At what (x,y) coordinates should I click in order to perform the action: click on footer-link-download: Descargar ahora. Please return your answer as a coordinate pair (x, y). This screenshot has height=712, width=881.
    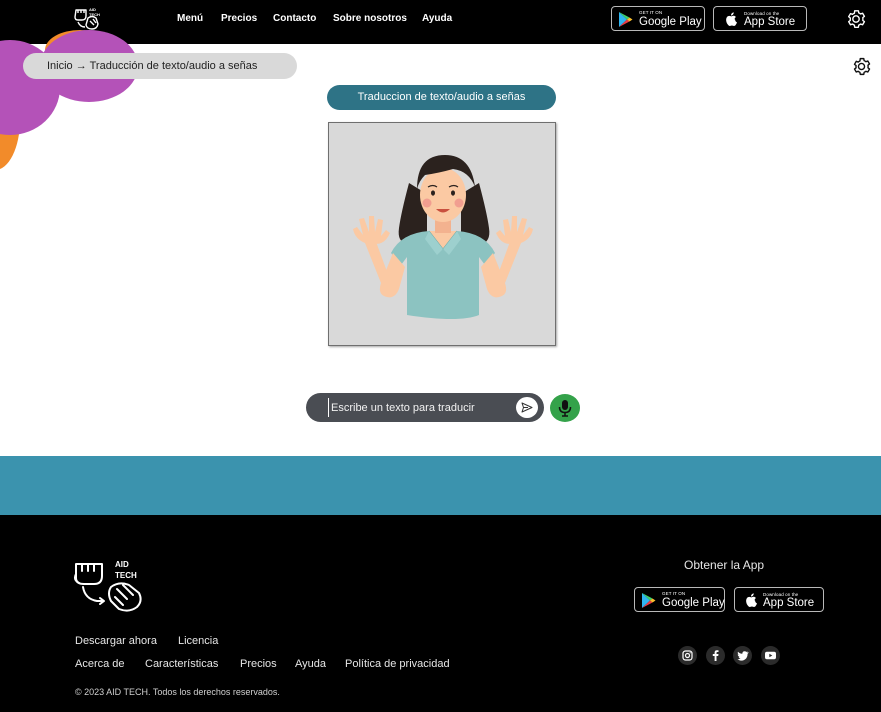
    Looking at the image, I should click on (116, 641).